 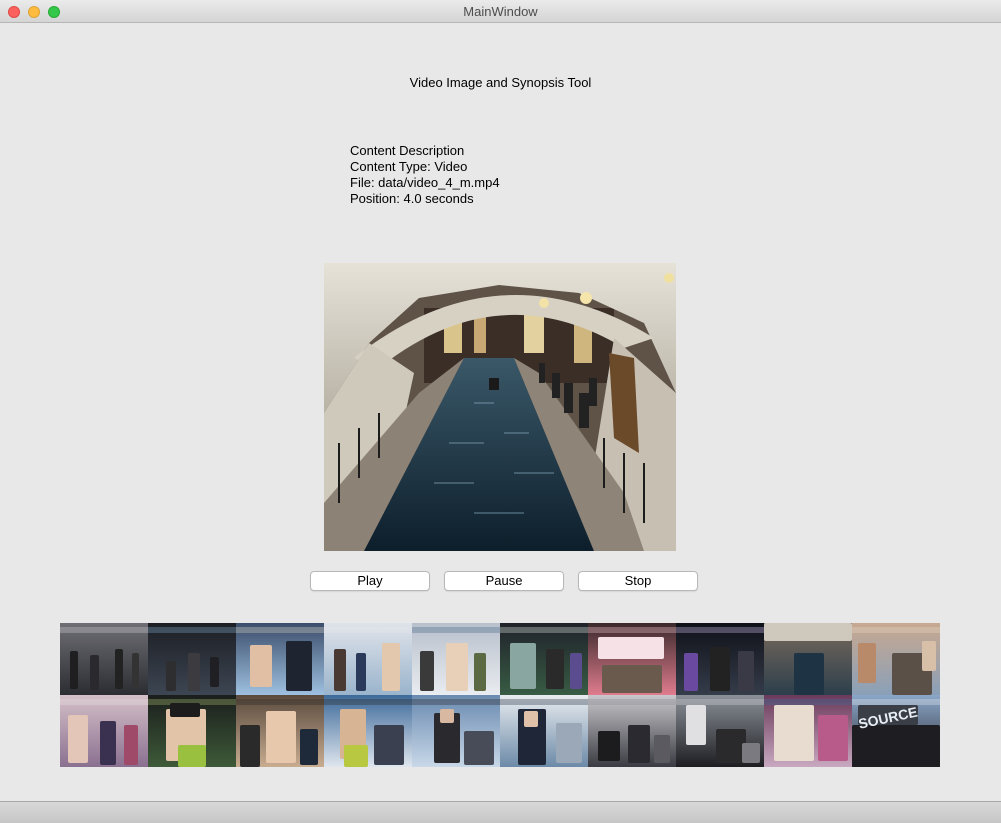 What do you see at coordinates (412, 198) in the screenshot?
I see `position-label: Position: 4.0 seconds` at bounding box center [412, 198].